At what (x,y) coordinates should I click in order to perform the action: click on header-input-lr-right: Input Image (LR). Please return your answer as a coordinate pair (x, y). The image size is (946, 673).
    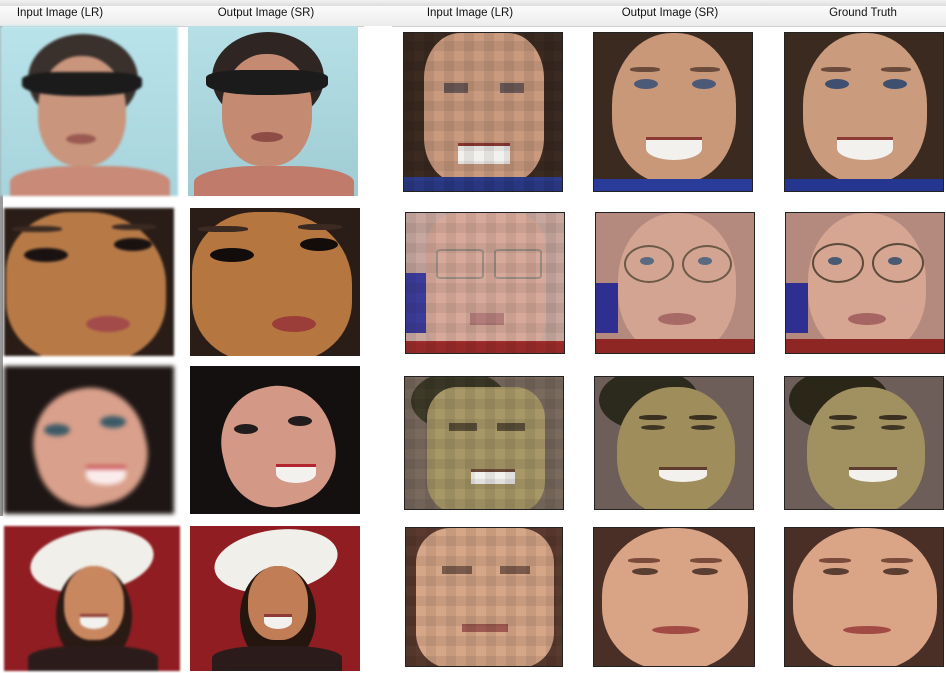
    Looking at the image, I should click on (470, 13).